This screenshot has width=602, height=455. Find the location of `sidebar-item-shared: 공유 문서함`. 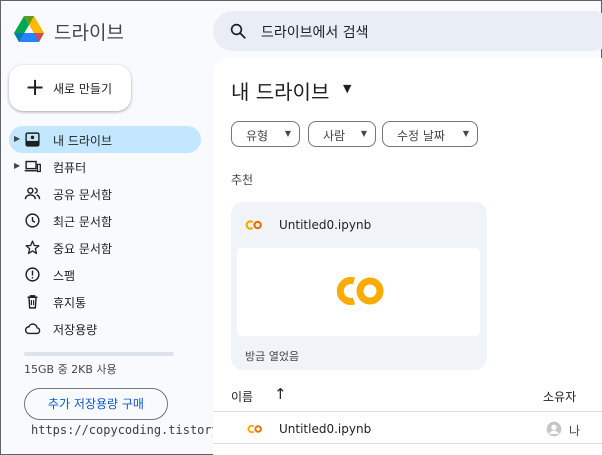

sidebar-item-shared: 공유 문서함 is located at coordinates (105, 193).